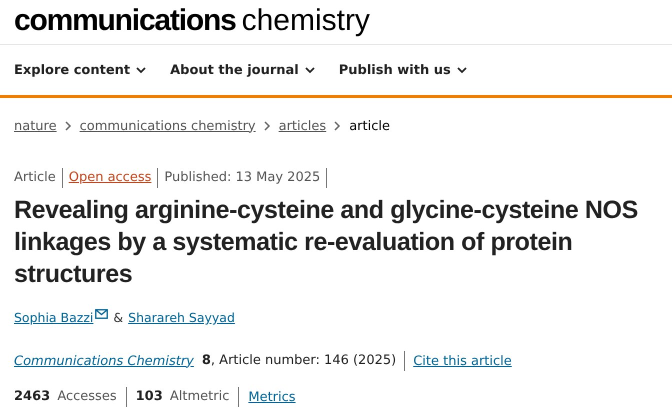 The image size is (672, 412). I want to click on journal-link: Communications Chemistry, so click(104, 361).